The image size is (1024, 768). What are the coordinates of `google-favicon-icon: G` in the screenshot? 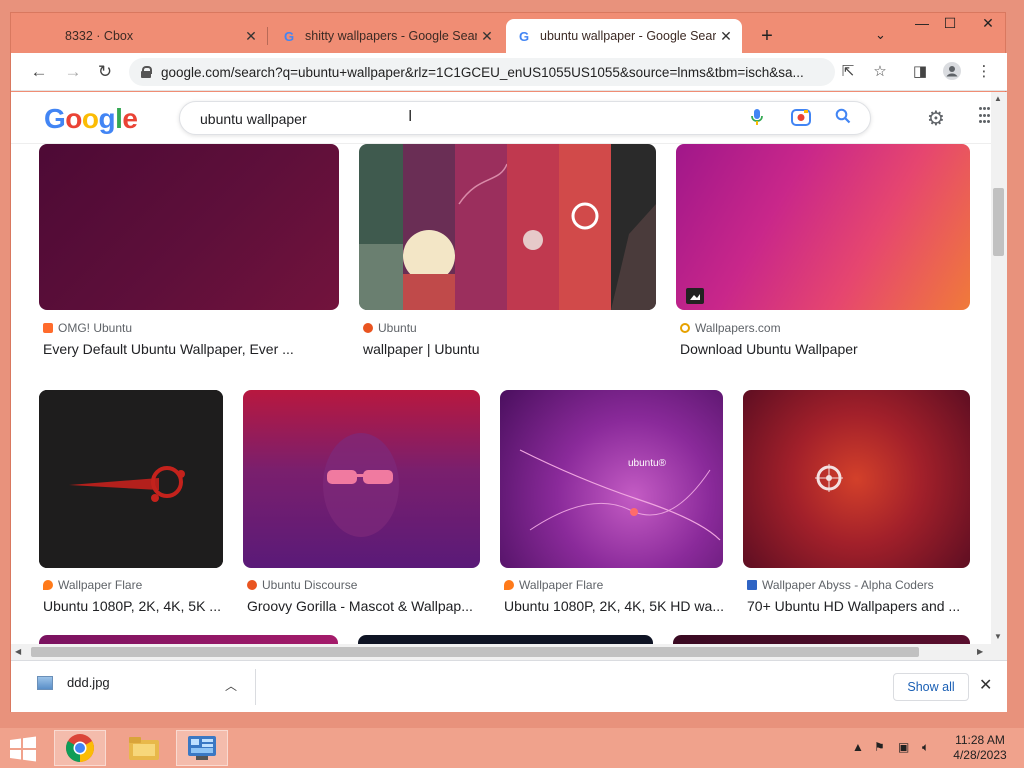 It's located at (289, 36).